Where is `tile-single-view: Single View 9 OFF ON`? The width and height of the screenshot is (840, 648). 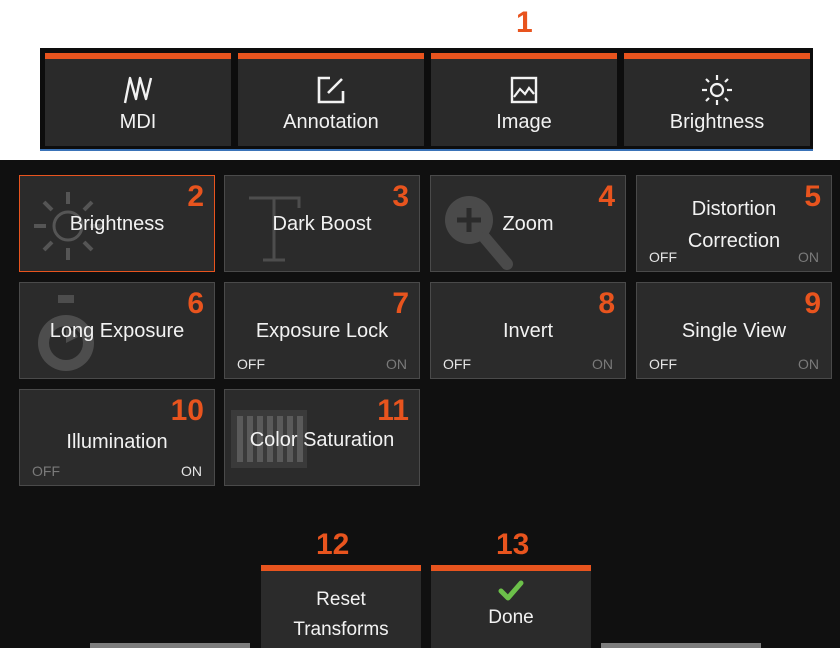 tile-single-view: Single View 9 OFF ON is located at coordinates (734, 330).